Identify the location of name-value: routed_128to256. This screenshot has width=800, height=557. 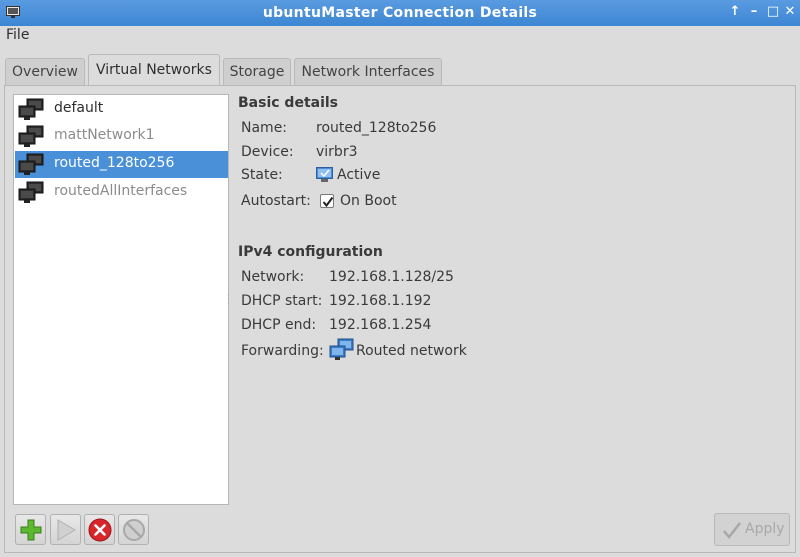
(376, 128).